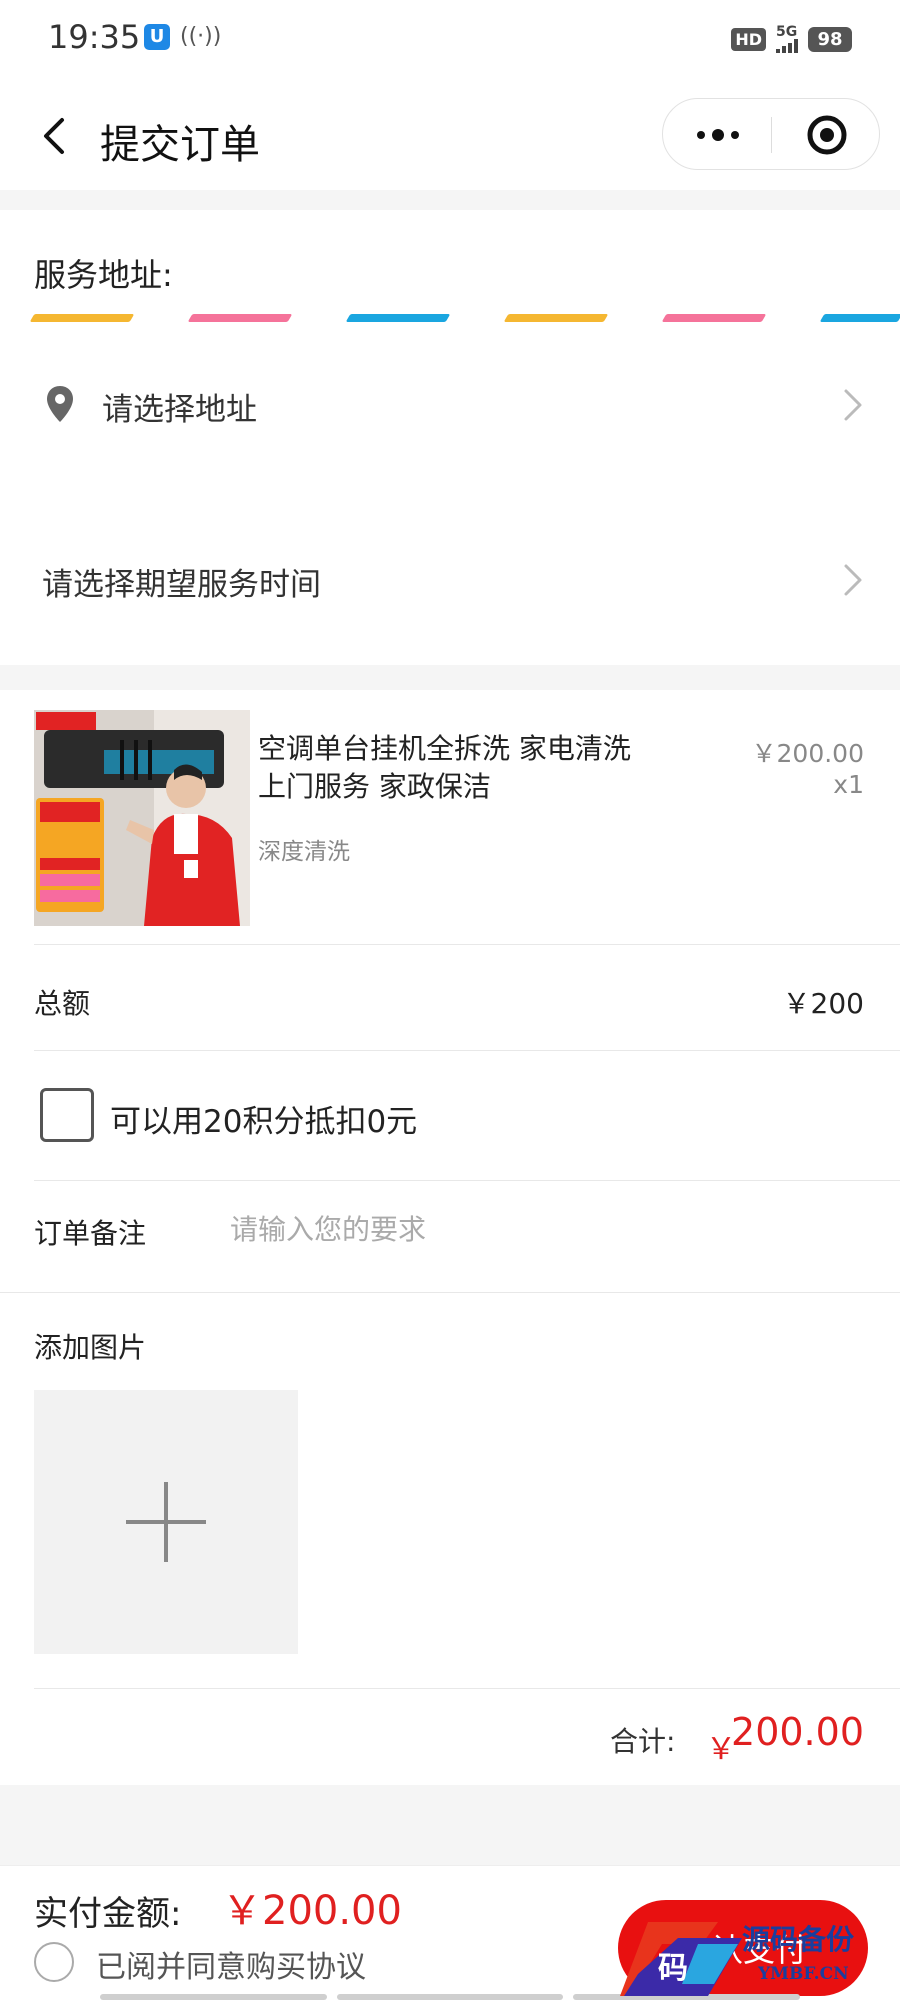  What do you see at coordinates (56, 136) in the screenshot?
I see `back-icon` at bounding box center [56, 136].